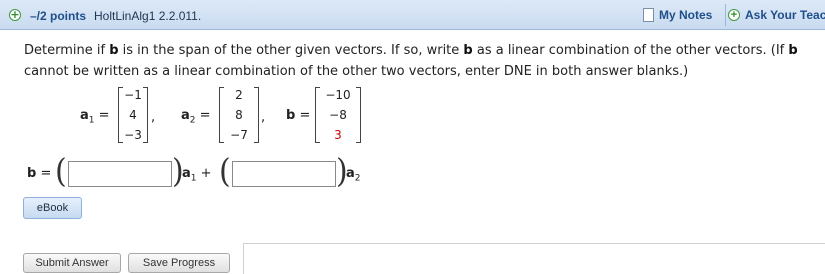 This screenshot has height=274, width=825. Describe the element at coordinates (197, 175) in the screenshot. I see `answer-a1-label: a1 +` at that location.